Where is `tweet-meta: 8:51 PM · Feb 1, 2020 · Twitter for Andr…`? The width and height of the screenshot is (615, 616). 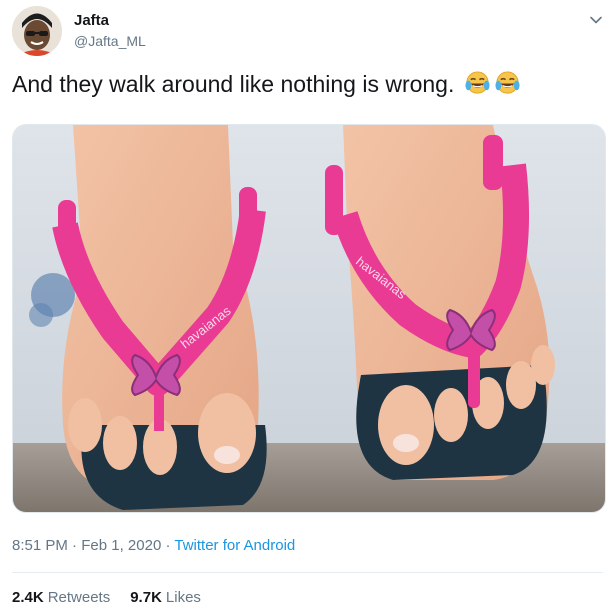
tweet-meta: 8:51 PM · Feb 1, 2020 · Twitter for Andr… is located at coordinates (153, 545).